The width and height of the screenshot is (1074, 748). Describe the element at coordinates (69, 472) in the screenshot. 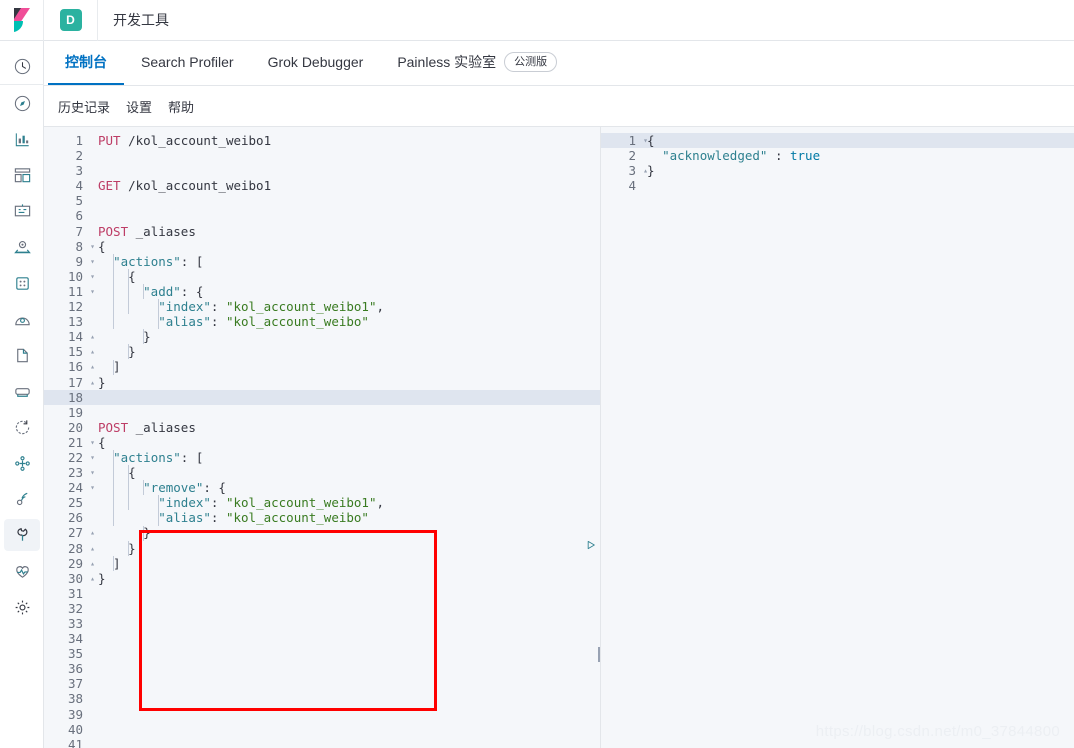

I see `gutter-line: 23 ▾` at that location.